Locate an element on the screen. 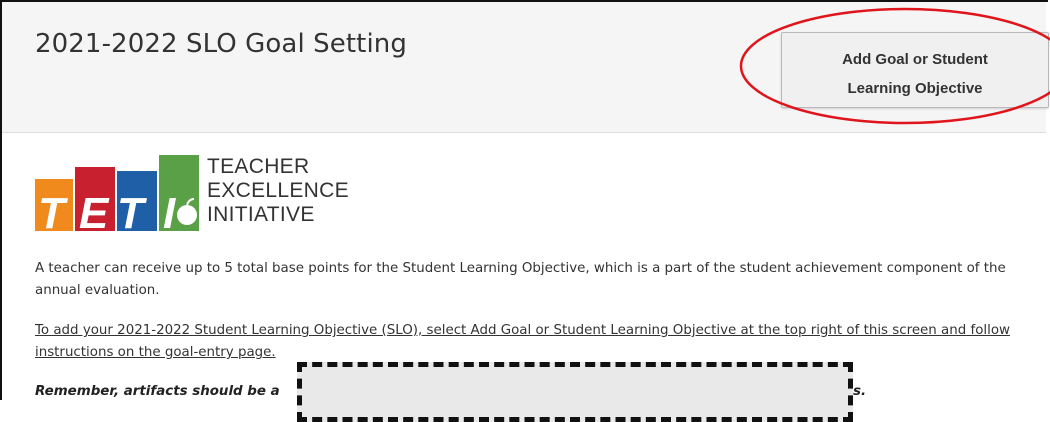 Image resolution: width=1050 pixels, height=422 pixels. logo-letter-i: I is located at coordinates (169, 211).